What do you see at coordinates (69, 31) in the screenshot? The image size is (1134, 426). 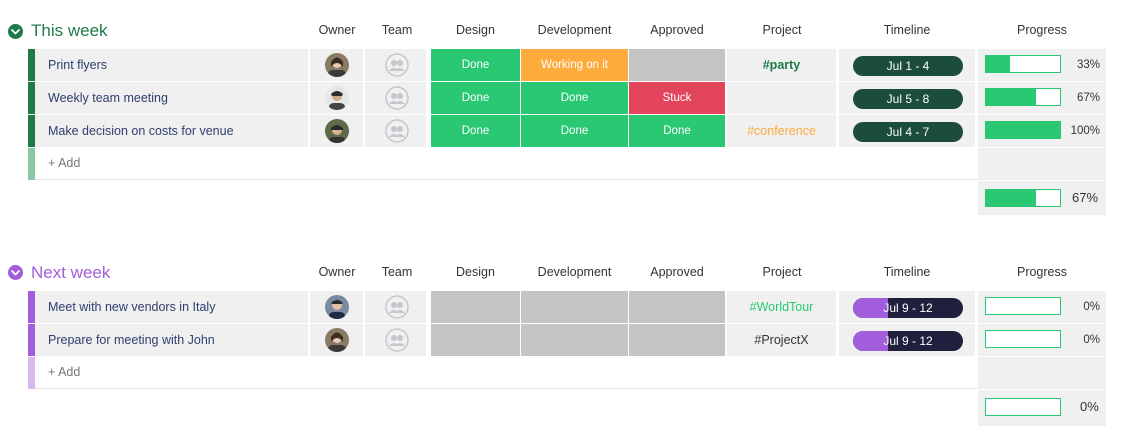 I see `group-title: This week` at bounding box center [69, 31].